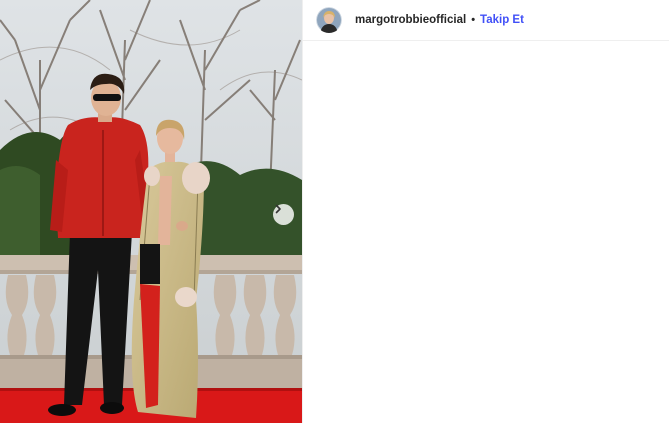 Image resolution: width=669 pixels, height=423 pixels. I want to click on follow-button: Takip Et, so click(502, 20).